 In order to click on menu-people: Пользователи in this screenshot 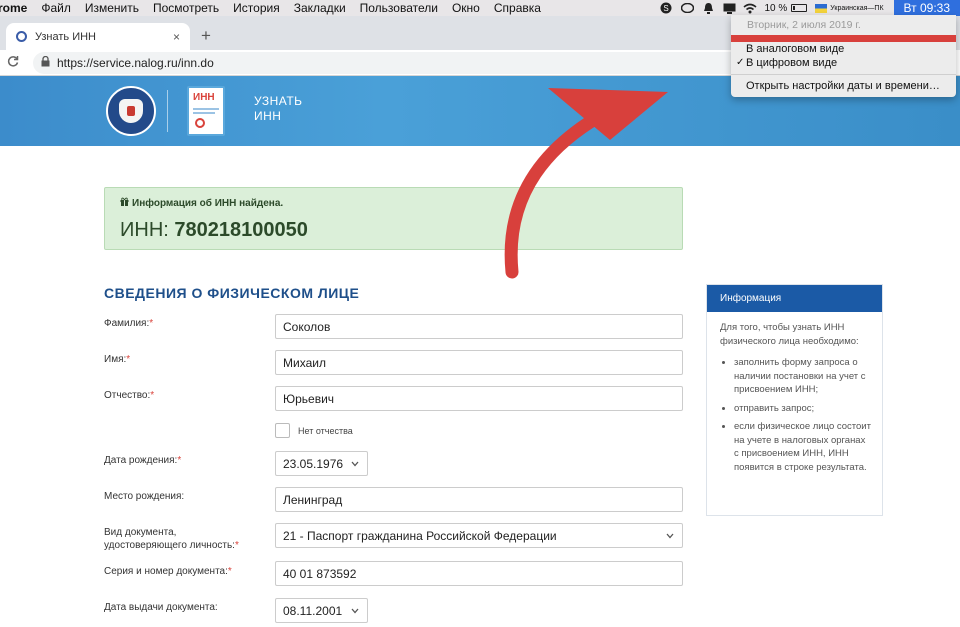, I will do `click(399, 8)`.